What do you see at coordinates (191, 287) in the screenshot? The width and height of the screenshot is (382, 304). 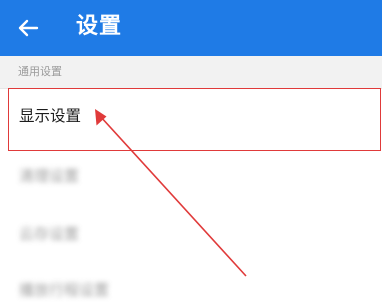 I see `setting-item-playback: 播放行程设置` at bounding box center [191, 287].